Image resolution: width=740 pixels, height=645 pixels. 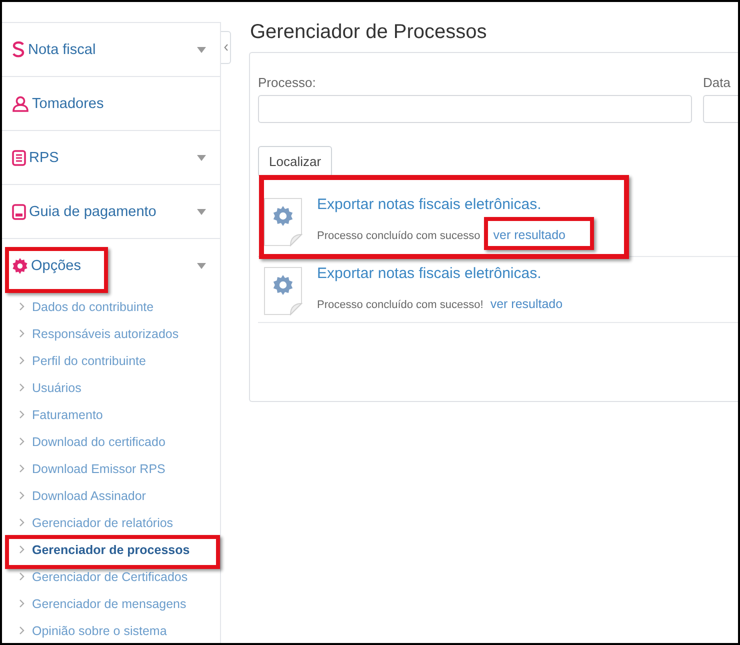 I want to click on submenu-item: Gerenciador de relatórios, so click(x=103, y=523).